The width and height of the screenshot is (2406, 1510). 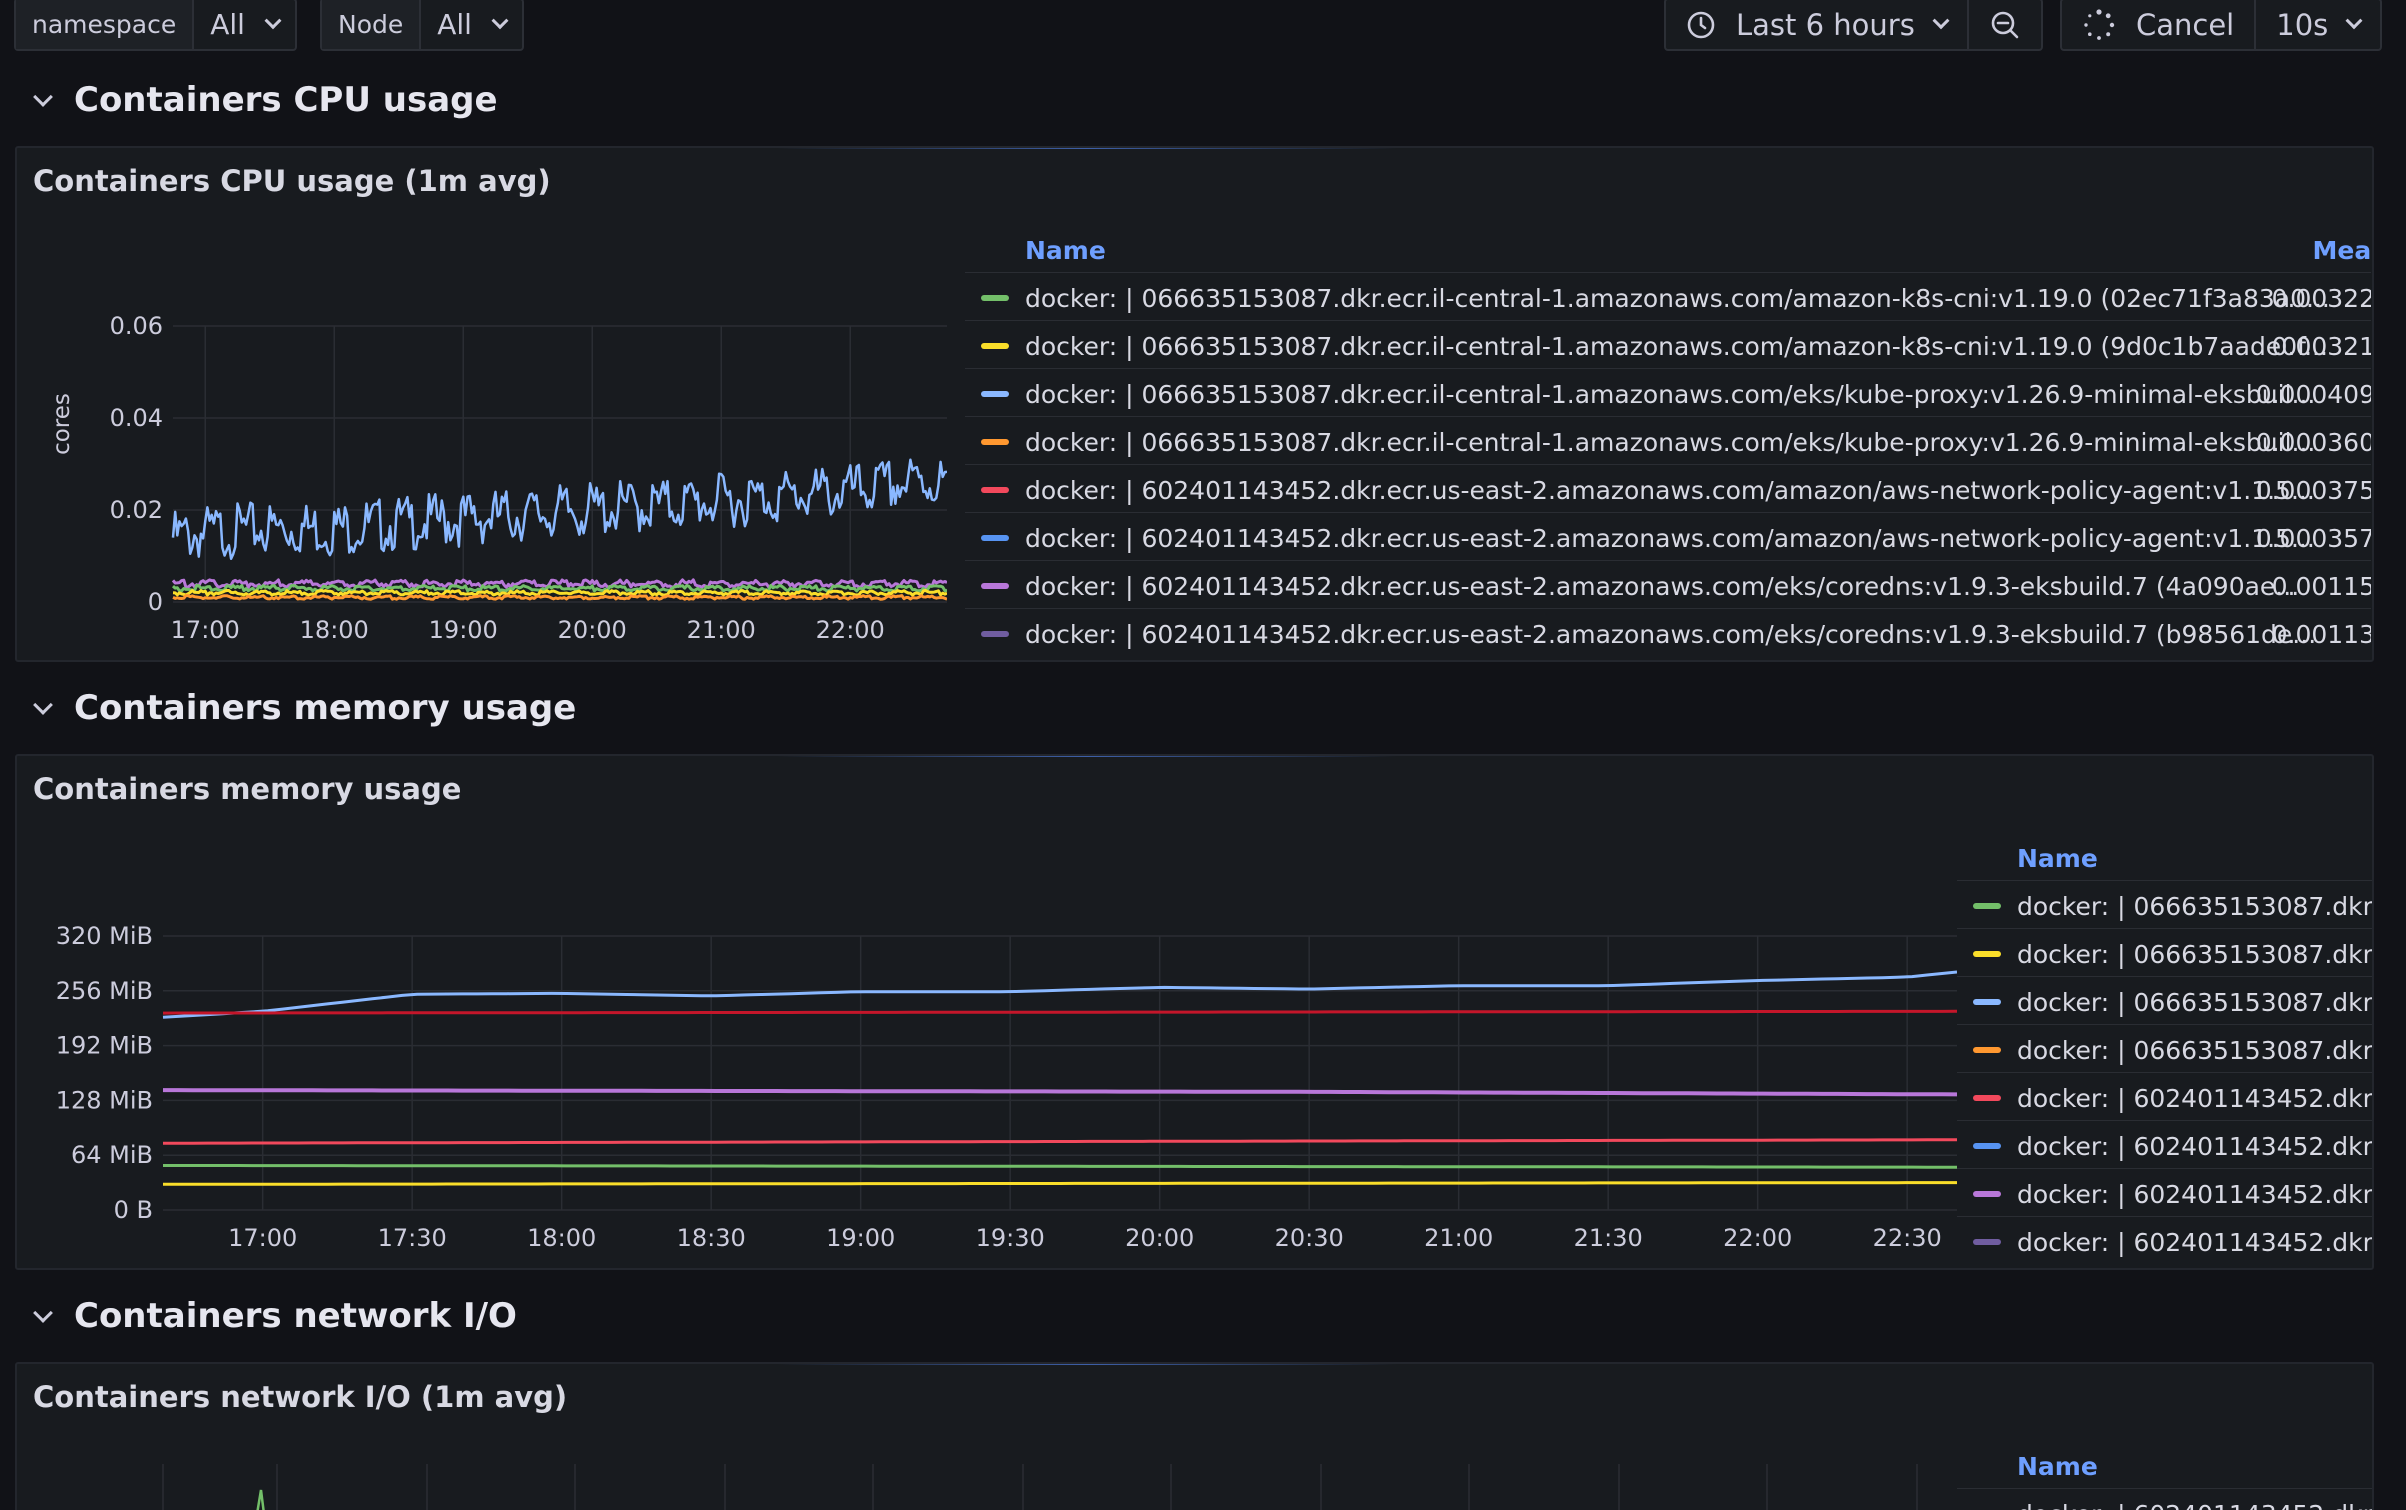 What do you see at coordinates (1203, 1316) in the screenshot?
I see `row-network-io: Containers network I/O` at bounding box center [1203, 1316].